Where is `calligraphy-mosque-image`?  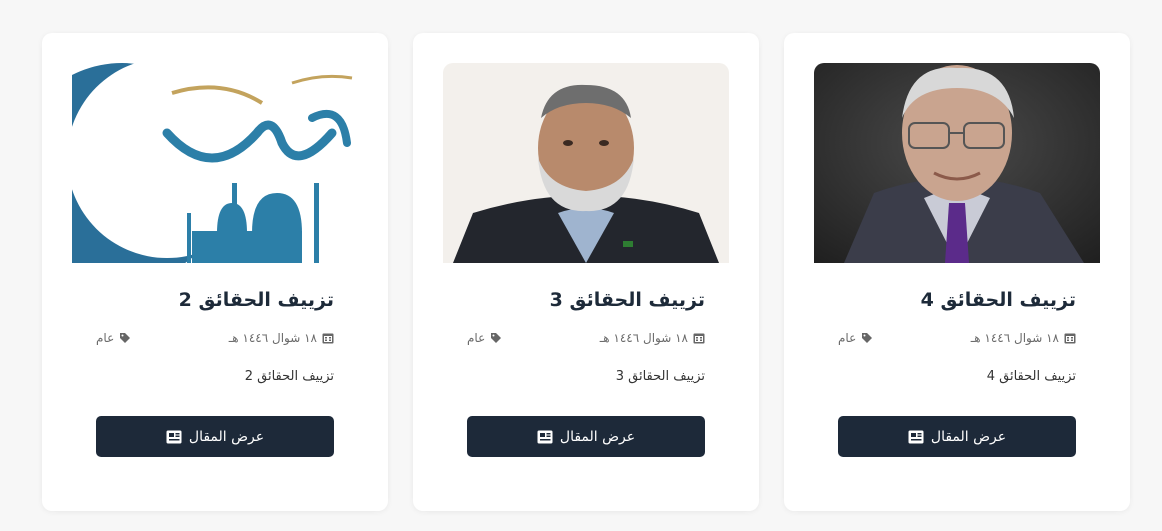
calligraphy-mosque-image is located at coordinates (215, 163).